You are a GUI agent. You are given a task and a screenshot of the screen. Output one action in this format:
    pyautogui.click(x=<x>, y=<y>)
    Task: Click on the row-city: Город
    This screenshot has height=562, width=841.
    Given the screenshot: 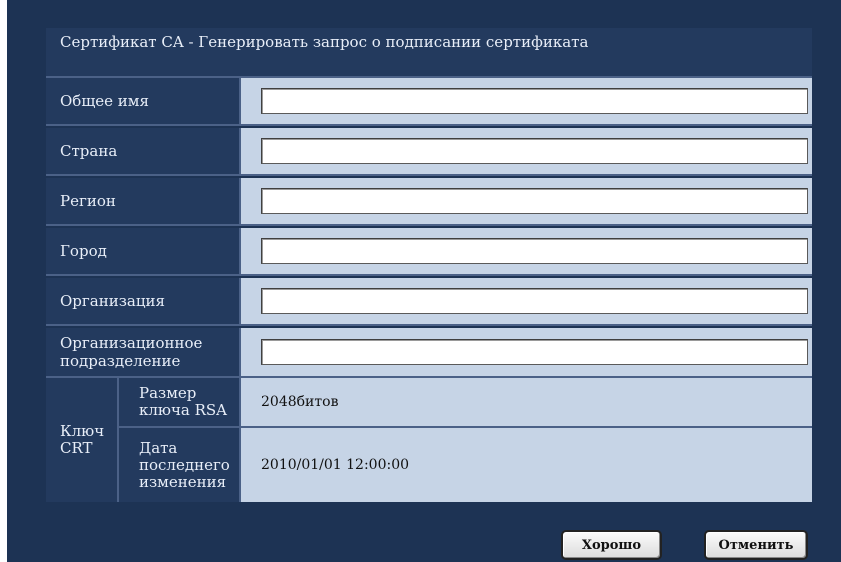 What is the action you would take?
    pyautogui.click(x=429, y=252)
    